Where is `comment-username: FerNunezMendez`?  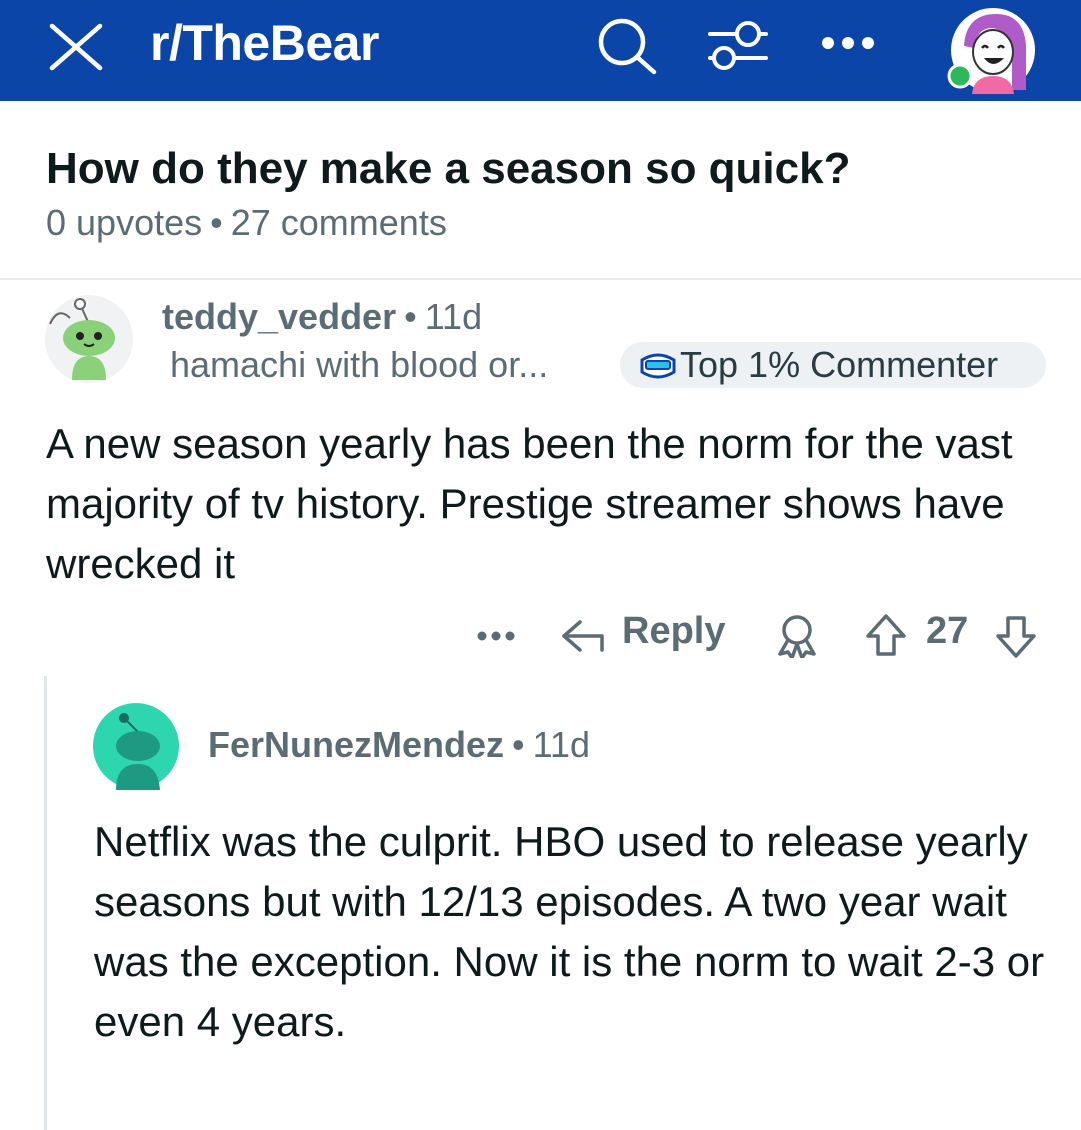
comment-username: FerNunezMendez is located at coordinates (356, 744).